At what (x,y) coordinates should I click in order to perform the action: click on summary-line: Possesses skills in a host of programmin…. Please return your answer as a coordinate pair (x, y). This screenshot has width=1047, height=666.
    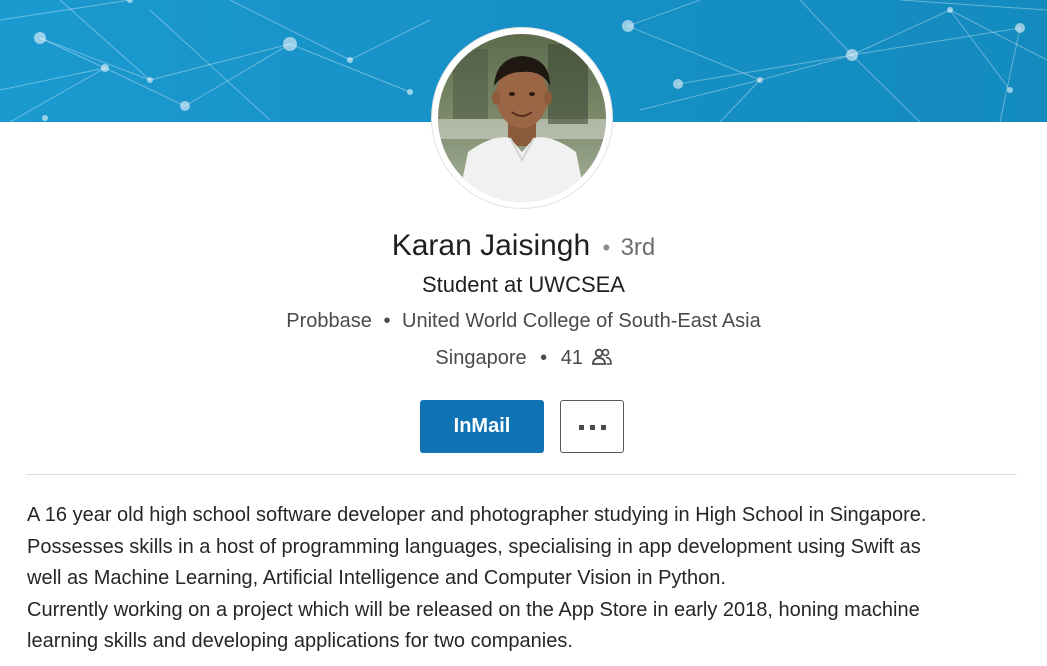
    Looking at the image, I should click on (474, 546).